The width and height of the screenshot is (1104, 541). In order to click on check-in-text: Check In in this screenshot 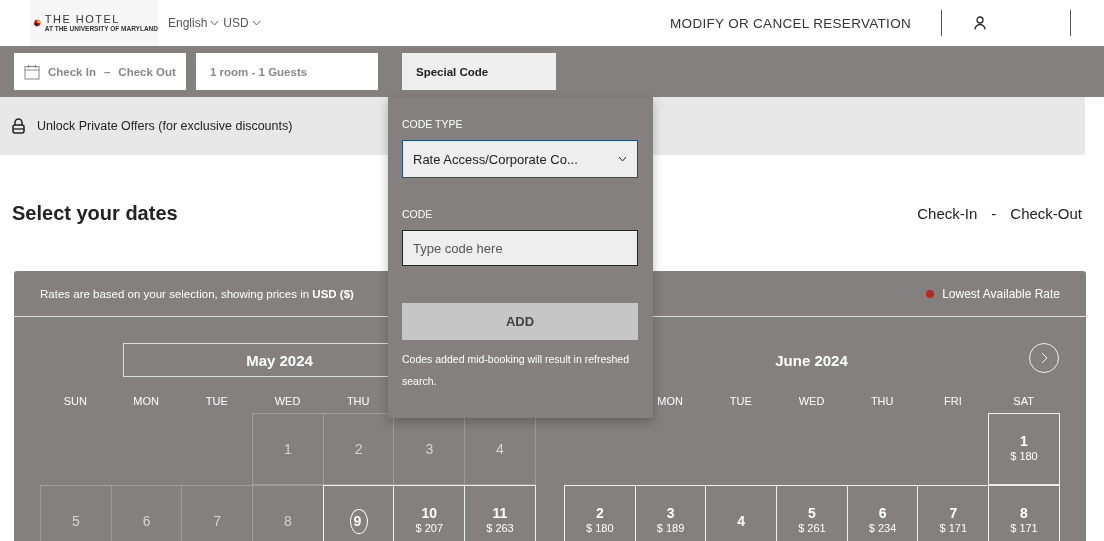, I will do `click(72, 71)`.